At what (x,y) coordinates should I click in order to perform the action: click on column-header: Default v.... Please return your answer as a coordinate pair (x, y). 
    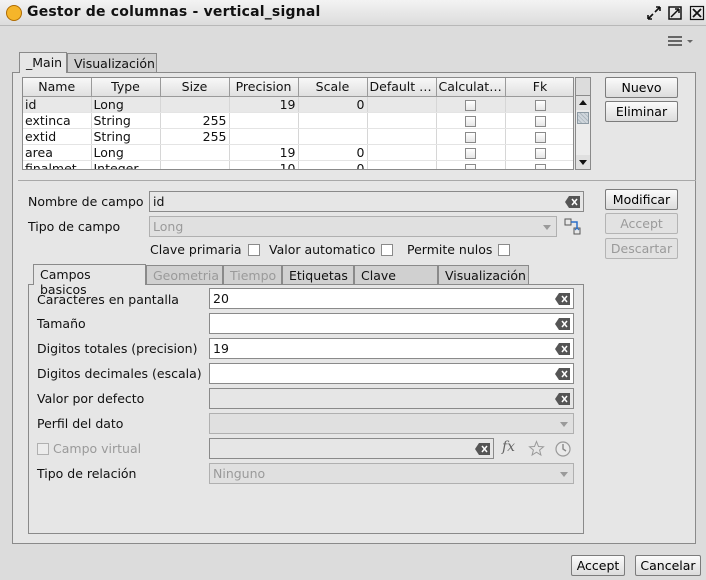
    Looking at the image, I should click on (402, 87).